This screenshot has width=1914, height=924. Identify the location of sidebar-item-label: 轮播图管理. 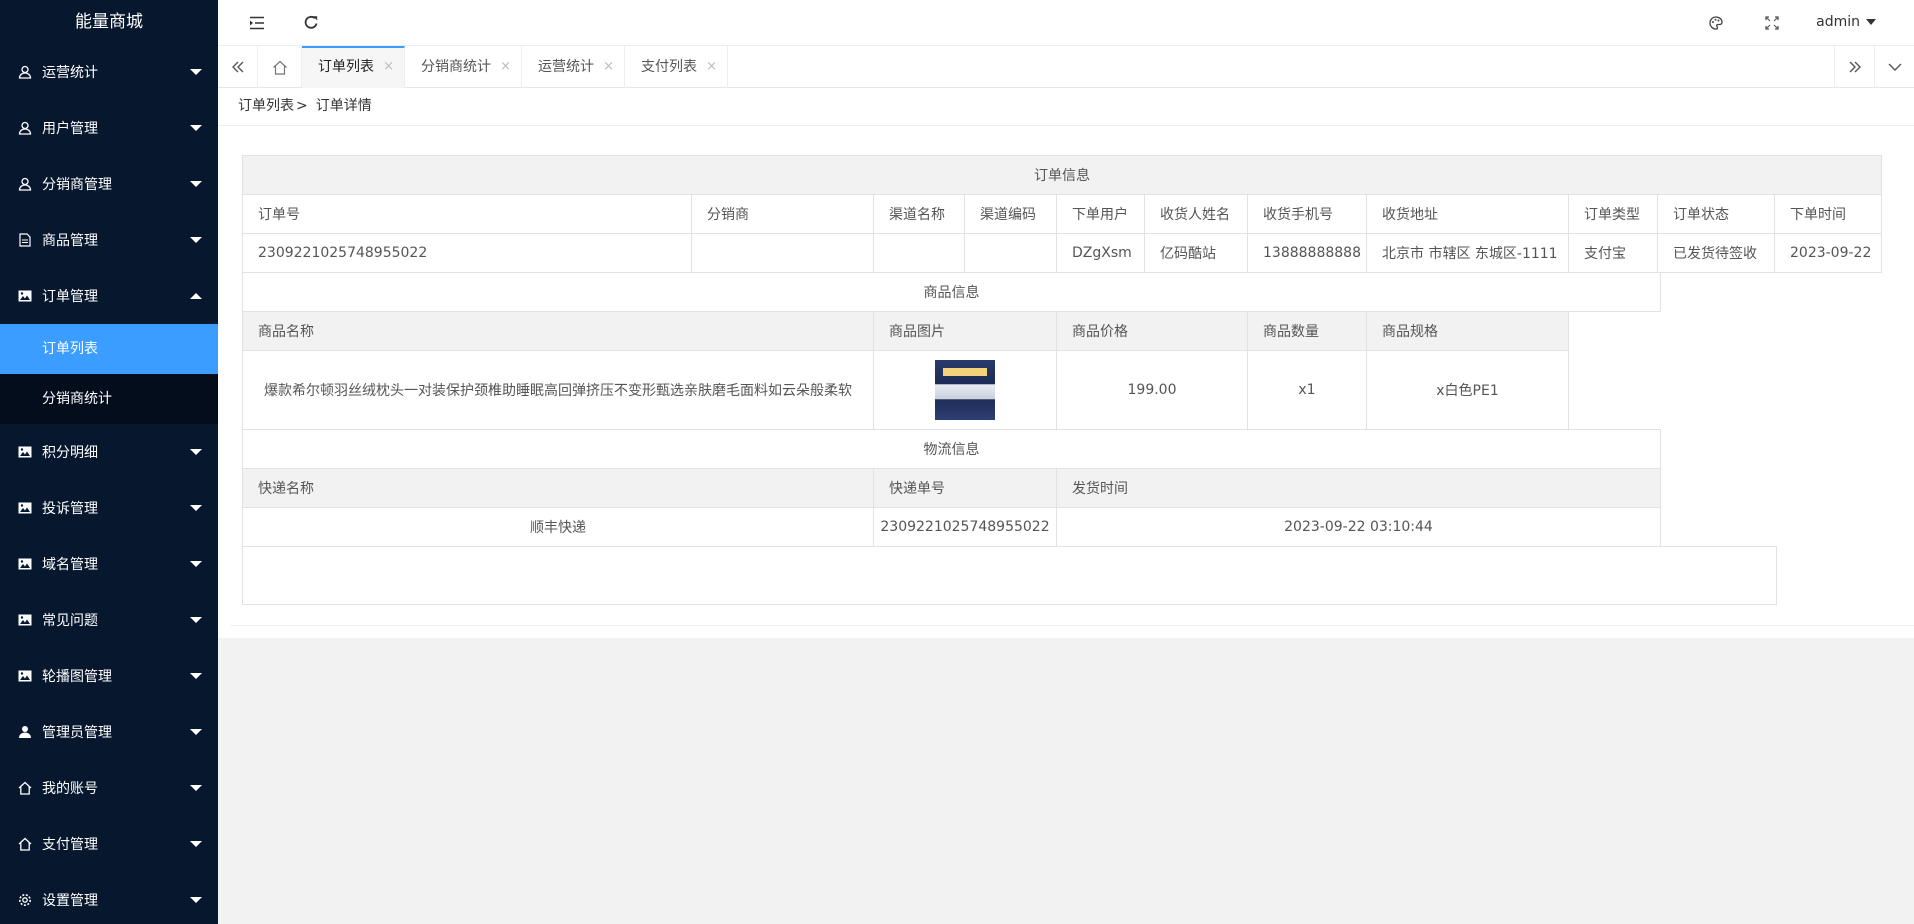
(77, 677).